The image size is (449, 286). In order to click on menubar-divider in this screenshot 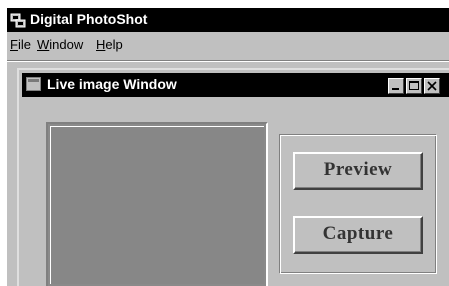, I will do `click(228, 61)`.